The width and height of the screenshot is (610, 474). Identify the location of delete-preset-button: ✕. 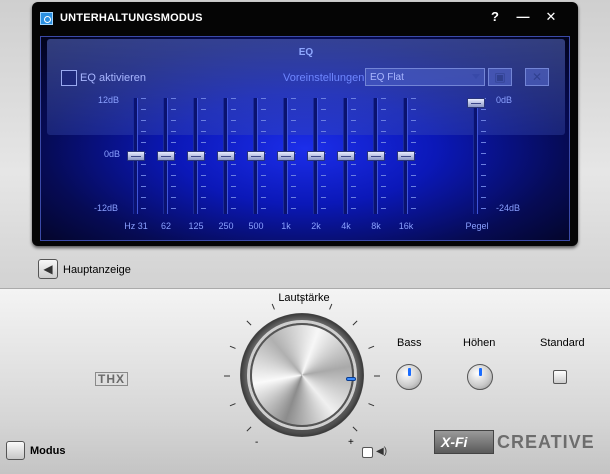
(537, 77).